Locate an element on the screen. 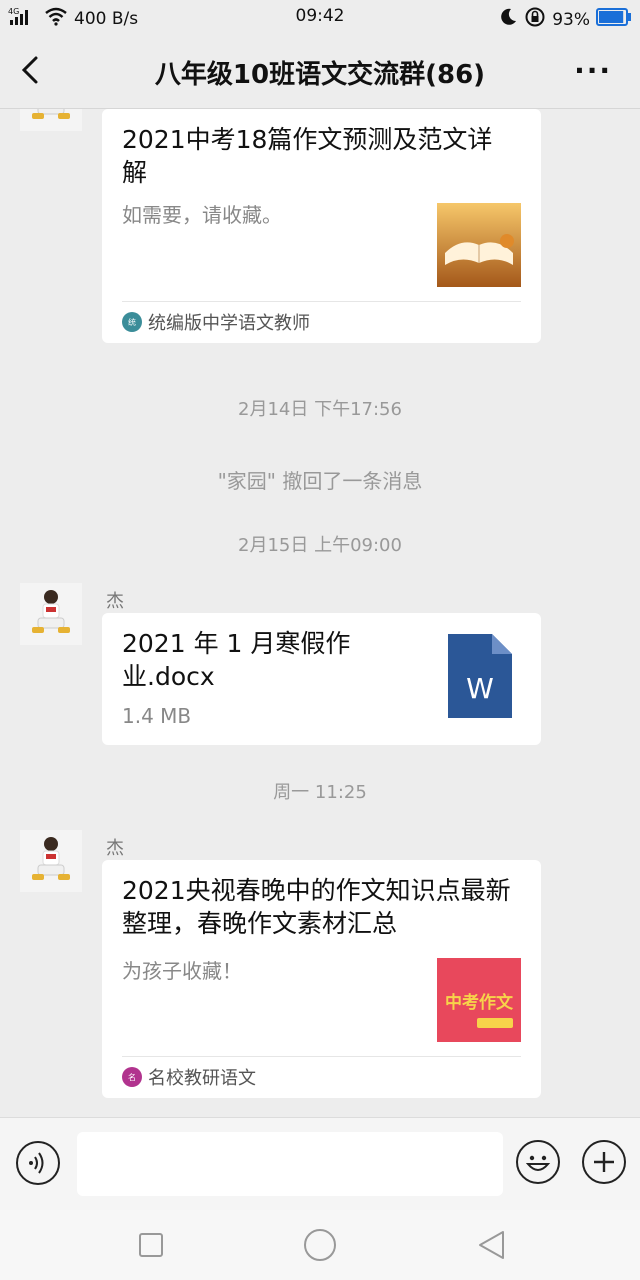 This screenshot has width=640, height=1280. word-doc-icon: W is located at coordinates (480, 676).